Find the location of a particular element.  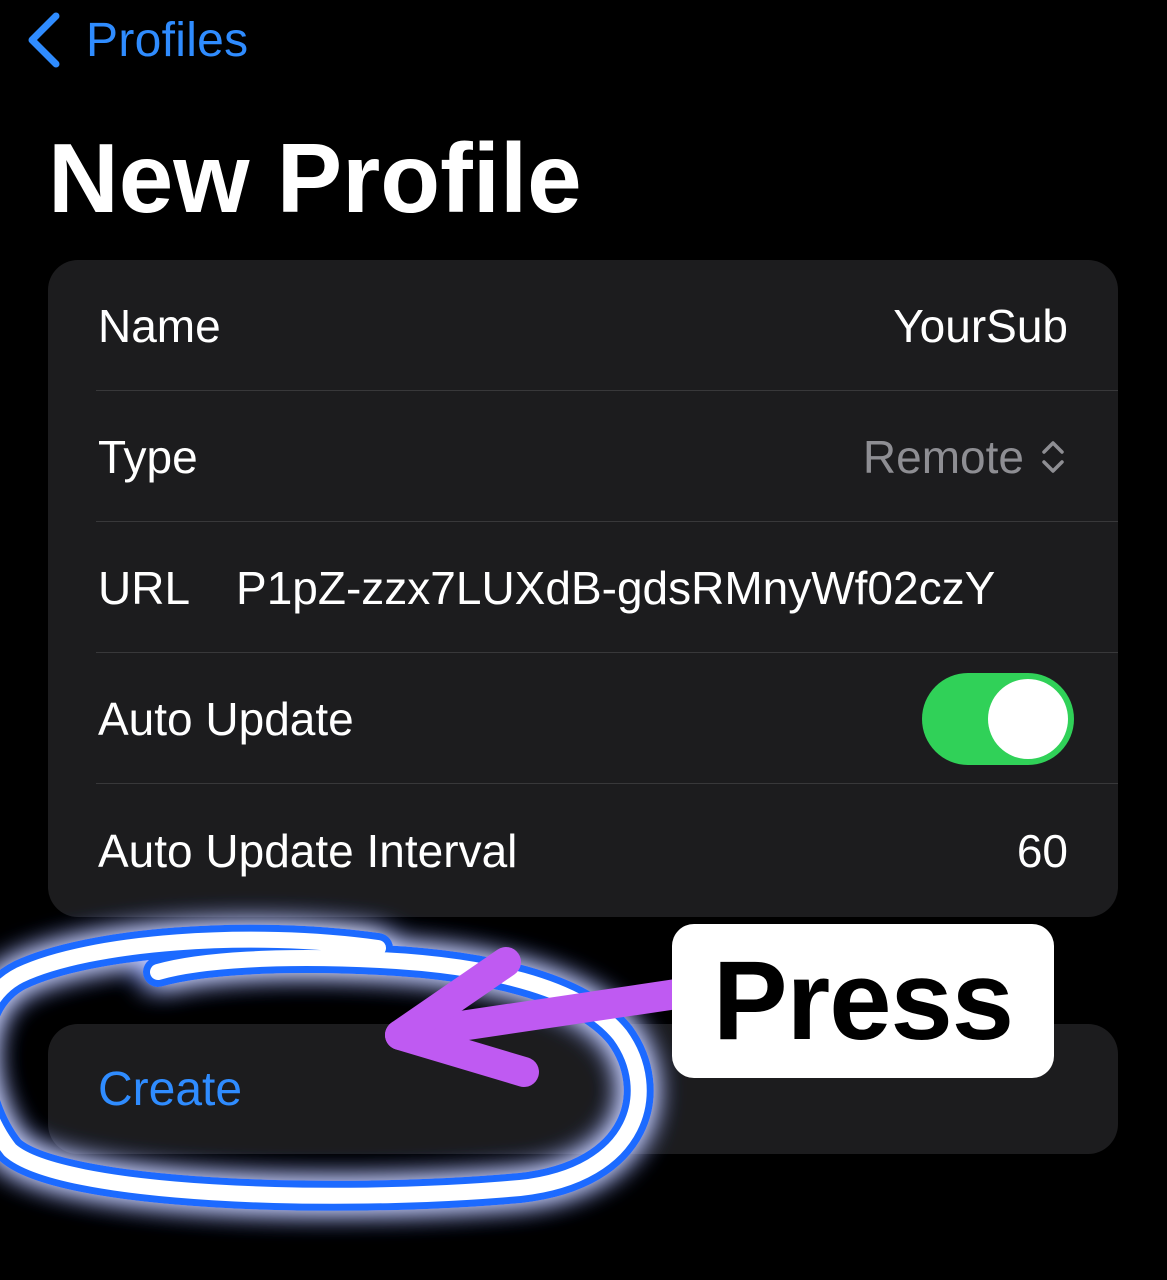

back-button: Profiles is located at coordinates (136, 40).